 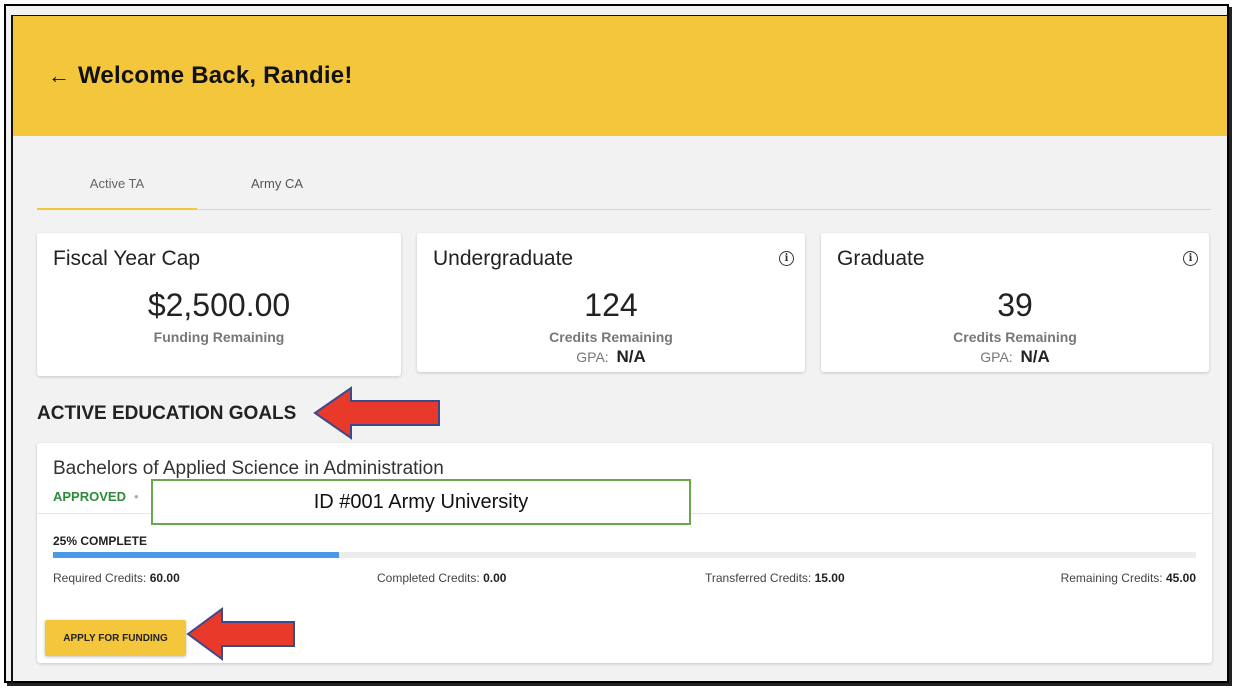 I want to click on remaining-credits: Remaining Credits: 45.00, so click(x=1128, y=578).